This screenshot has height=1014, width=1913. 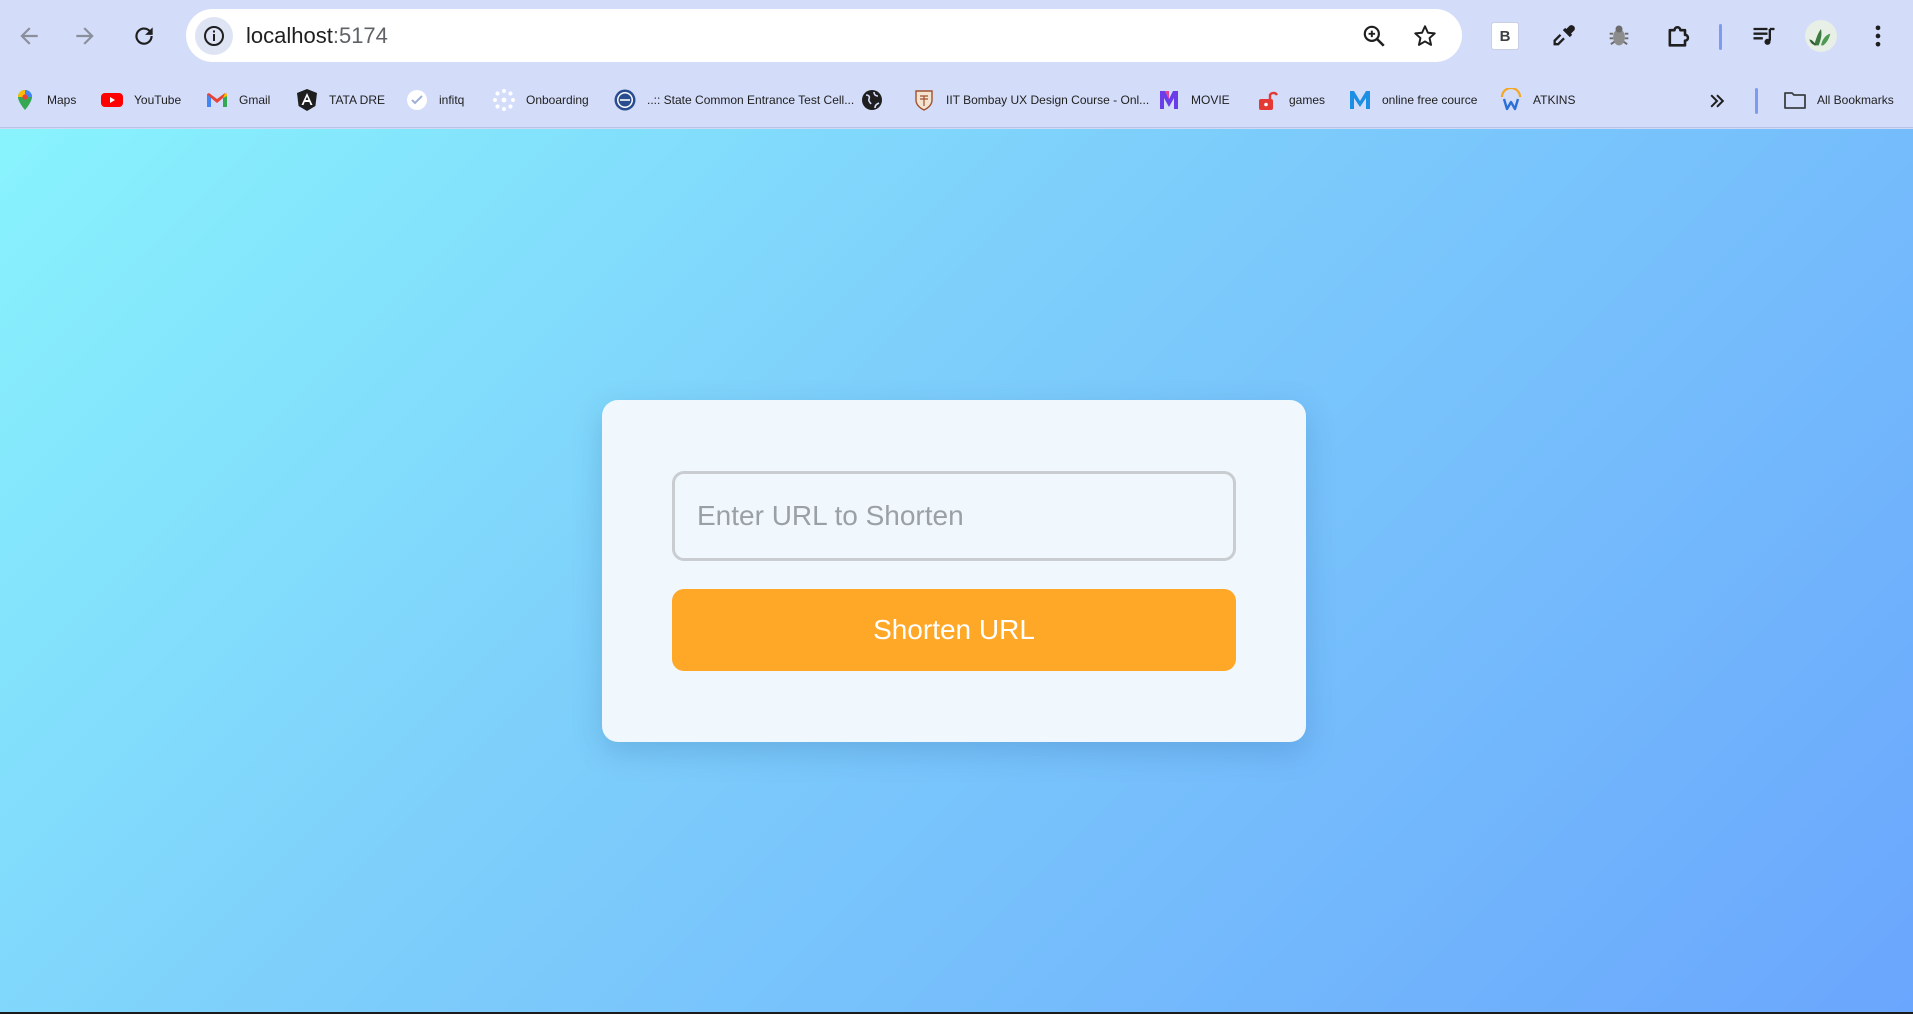 I want to click on shorten-url-button: Shorten URL, so click(x=954, y=630).